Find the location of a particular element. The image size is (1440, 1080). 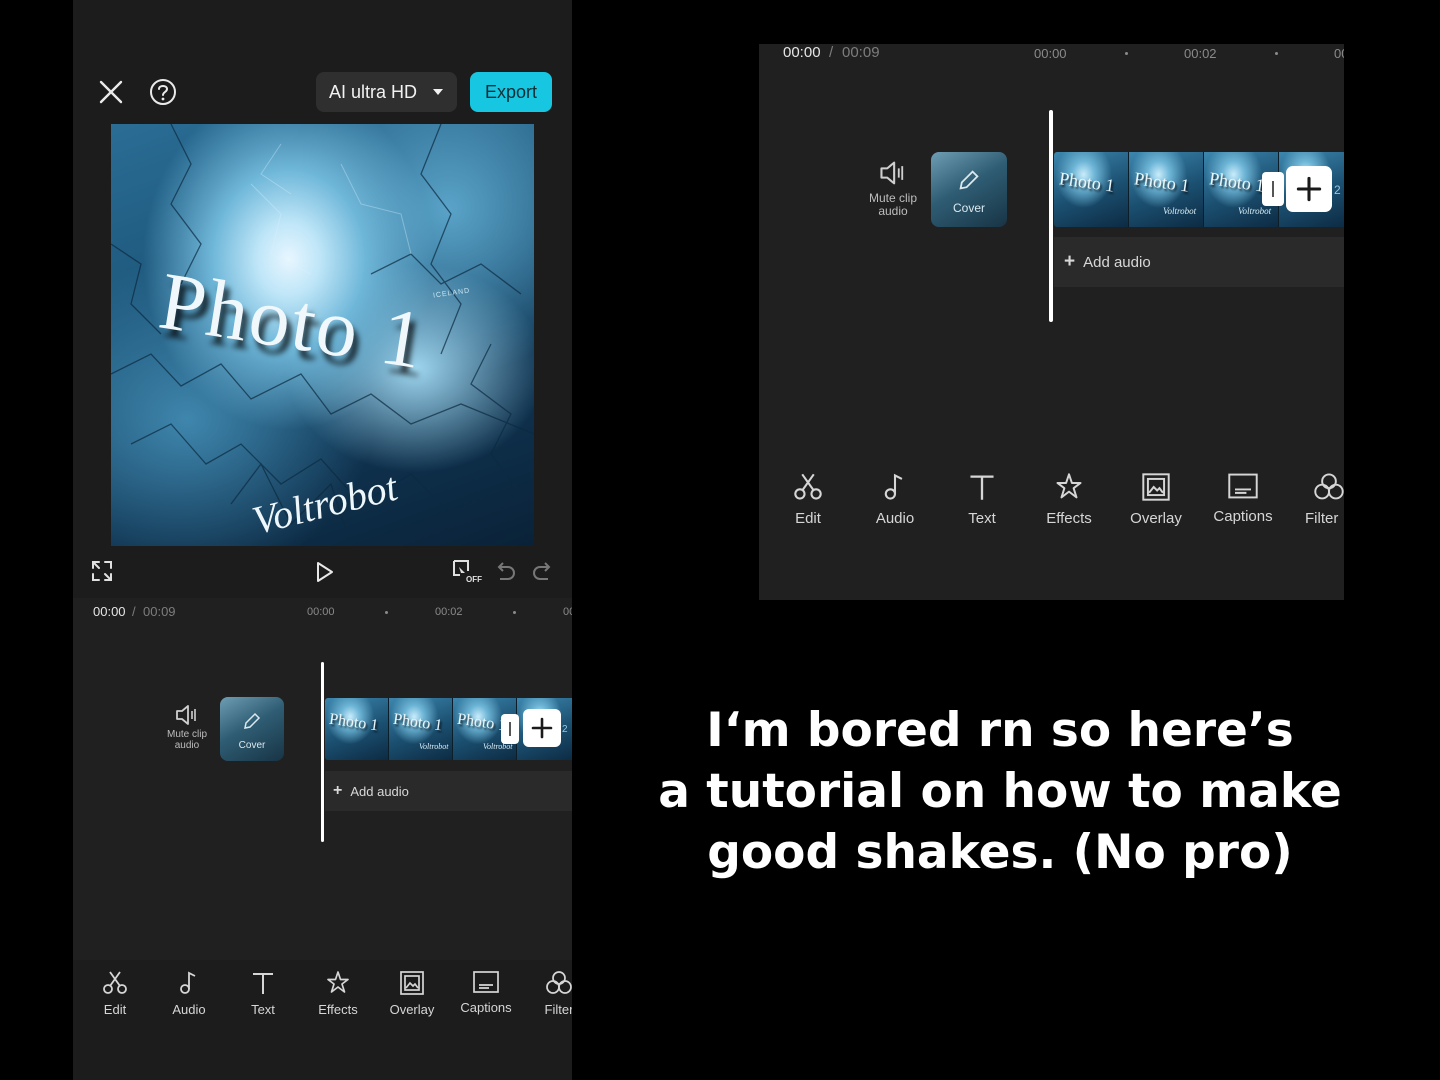

video-preview: ICELAND Photo 1 Voltrobot is located at coordinates (322, 335).